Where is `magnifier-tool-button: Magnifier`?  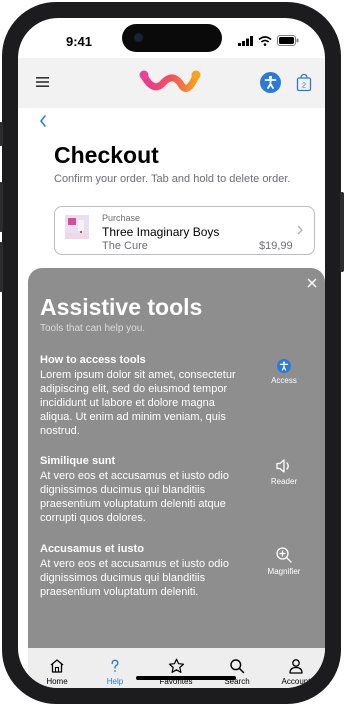 magnifier-tool-button: Magnifier is located at coordinates (284, 561).